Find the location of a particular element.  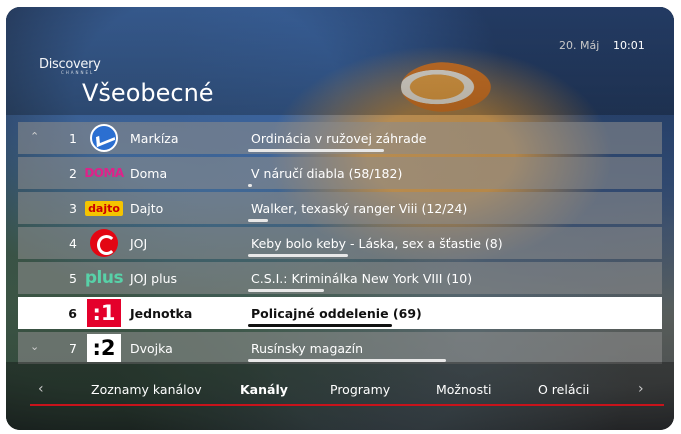

channel-name: JOJ is located at coordinates (139, 243).